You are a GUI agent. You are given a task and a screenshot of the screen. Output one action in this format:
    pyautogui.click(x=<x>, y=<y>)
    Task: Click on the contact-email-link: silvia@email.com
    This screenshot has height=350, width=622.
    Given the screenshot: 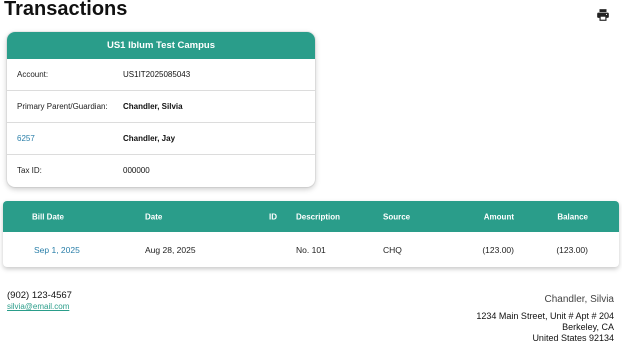 What is the action you would take?
    pyautogui.click(x=38, y=306)
    